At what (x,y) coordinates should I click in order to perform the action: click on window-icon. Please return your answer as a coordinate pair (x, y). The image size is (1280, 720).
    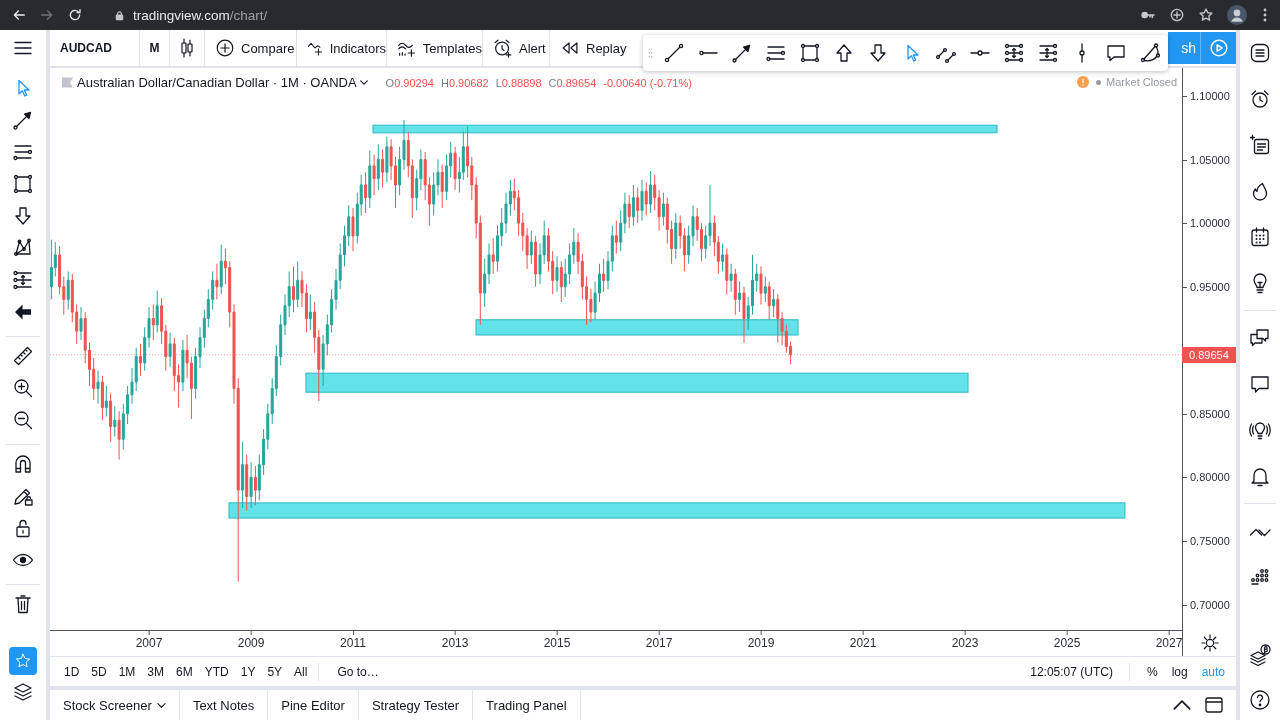
    Looking at the image, I should click on (1214, 705).